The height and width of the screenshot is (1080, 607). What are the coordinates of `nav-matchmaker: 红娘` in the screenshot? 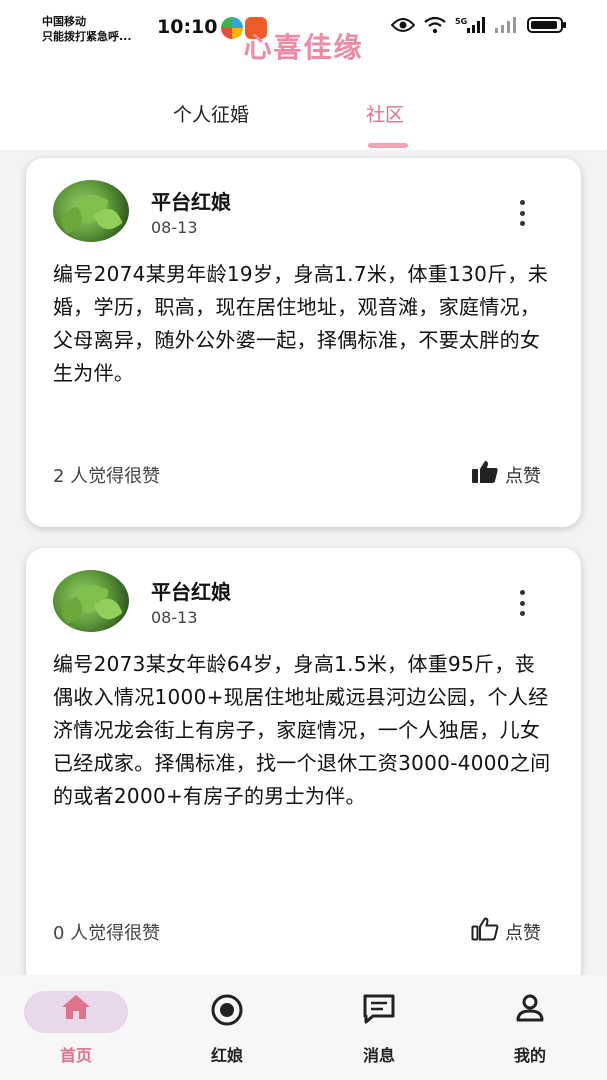 It's located at (227, 1025).